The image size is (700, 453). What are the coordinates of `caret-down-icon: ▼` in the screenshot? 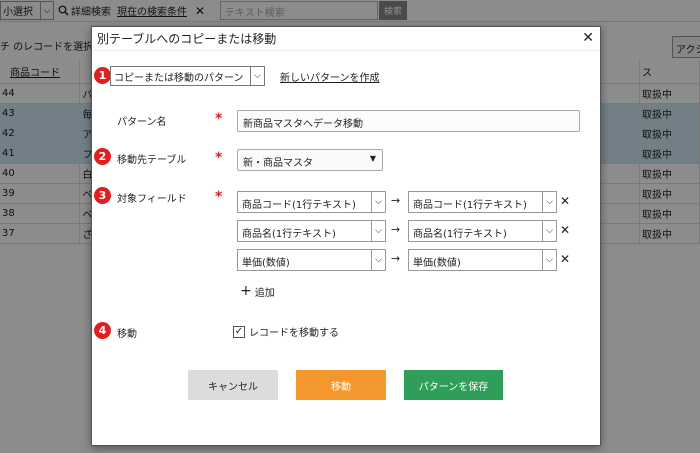 It's located at (372, 158).